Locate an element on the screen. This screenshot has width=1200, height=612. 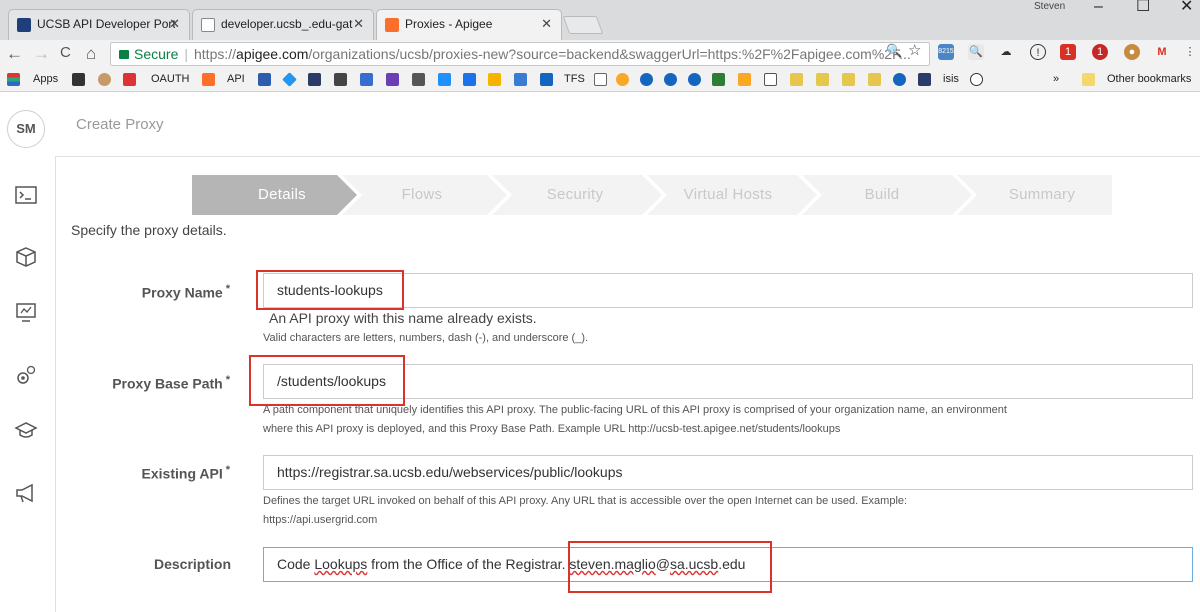
wizard-step-summary: Summary is located at coordinates (1042, 195).